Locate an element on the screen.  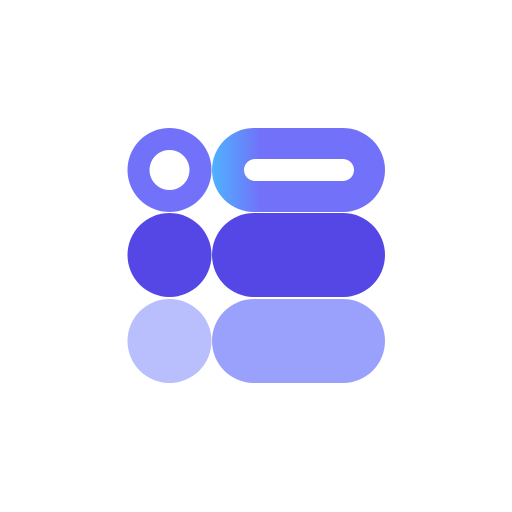
row-top is located at coordinates (256, 170).